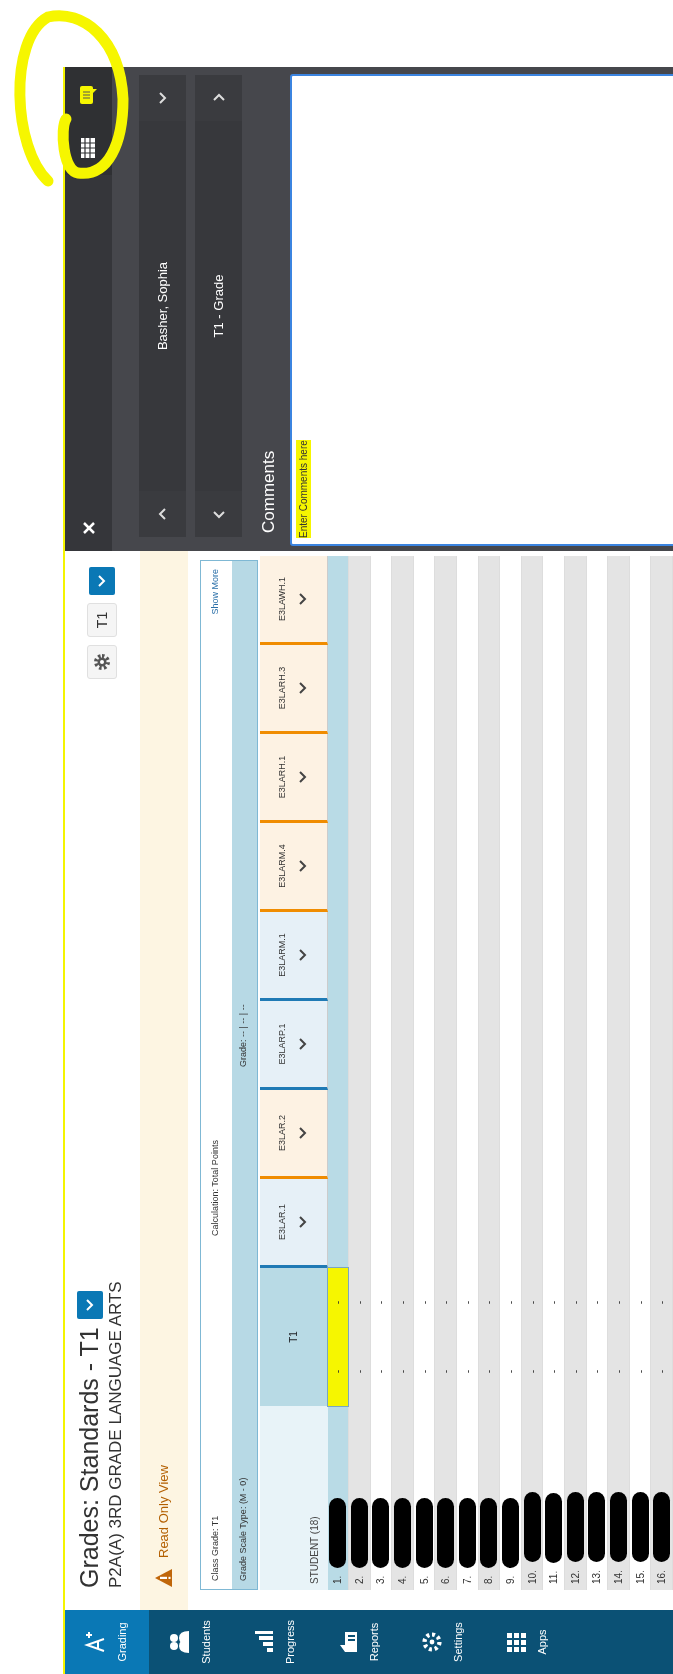  What do you see at coordinates (468, 1073) in the screenshot?
I see `table-row: 7. - -` at bounding box center [468, 1073].